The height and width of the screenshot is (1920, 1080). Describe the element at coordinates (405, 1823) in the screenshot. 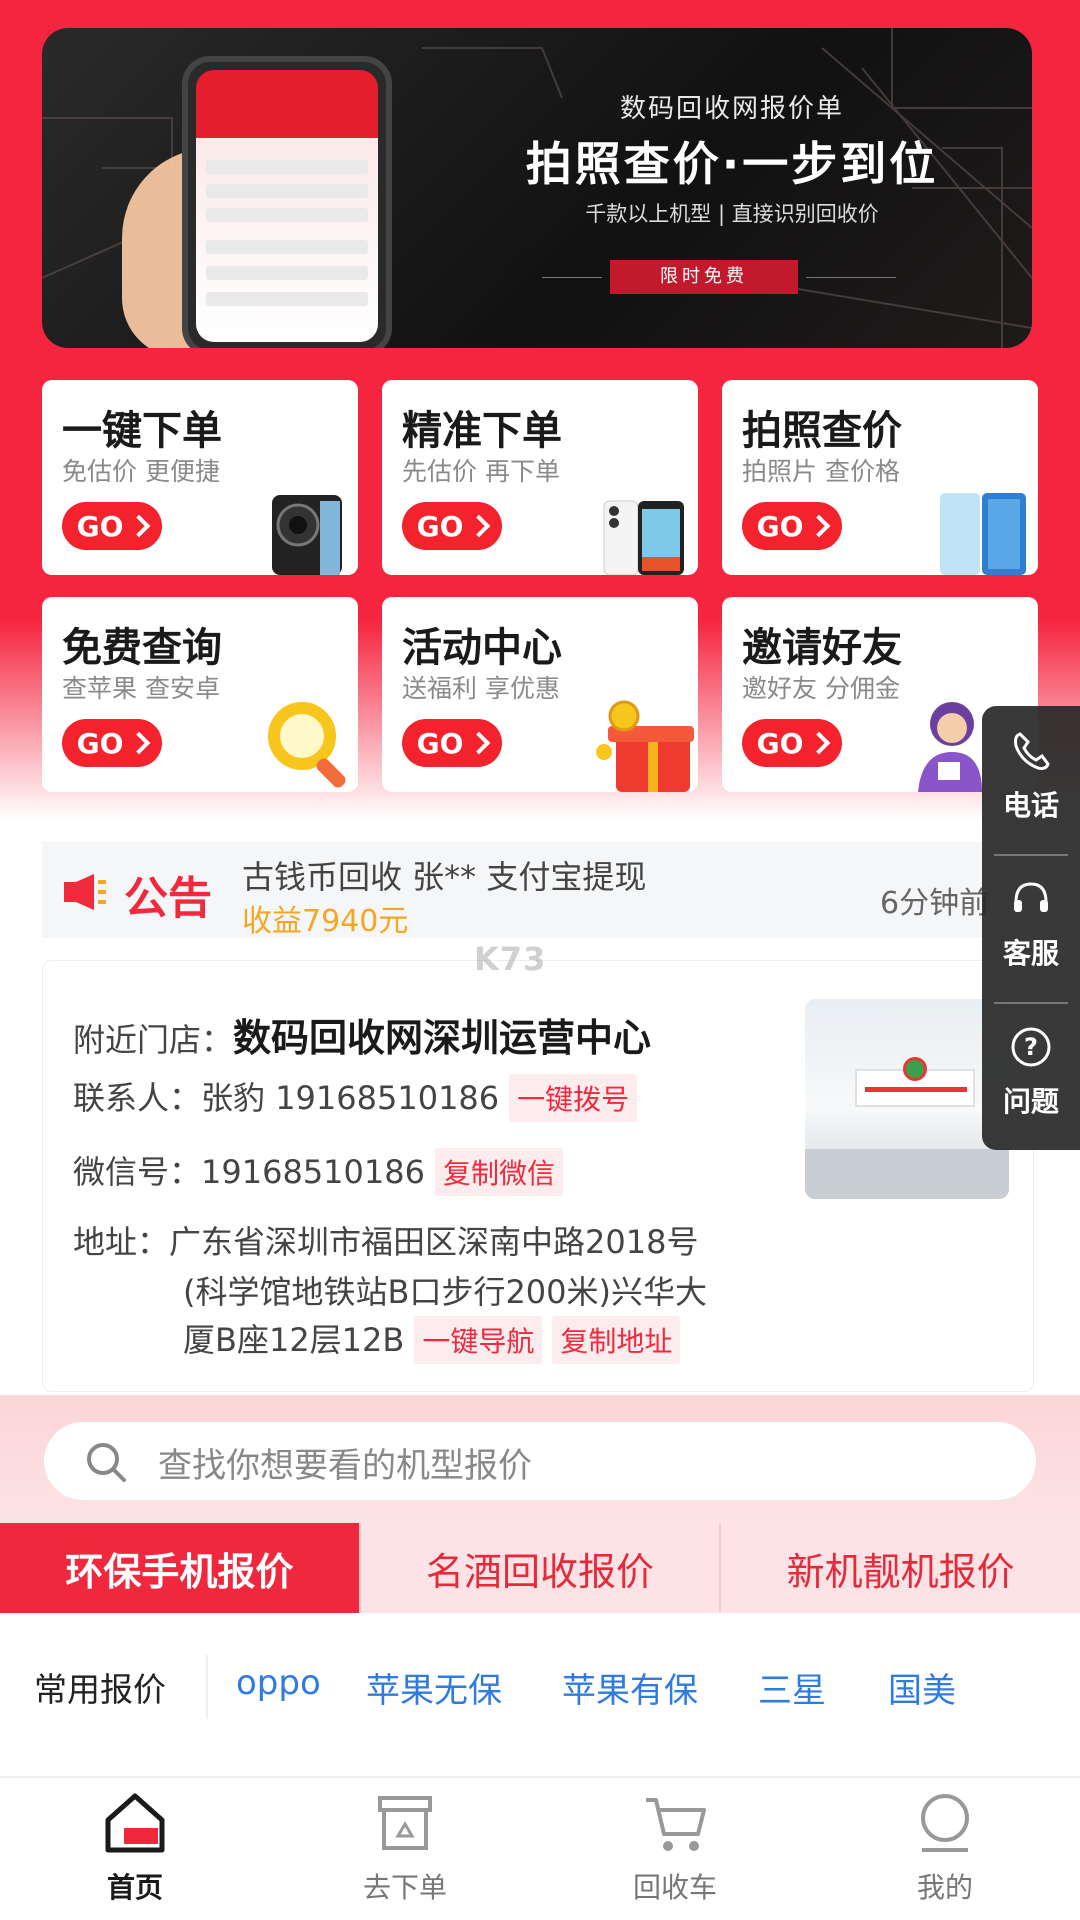

I see `order-box-icon` at that location.